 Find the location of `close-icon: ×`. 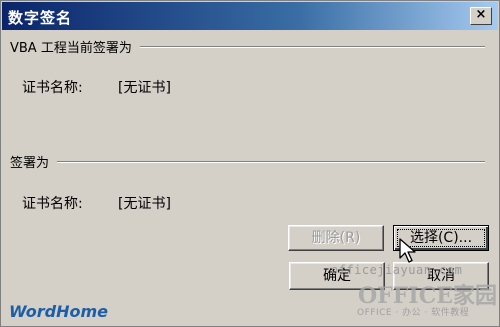

close-icon: × is located at coordinates (481, 14).